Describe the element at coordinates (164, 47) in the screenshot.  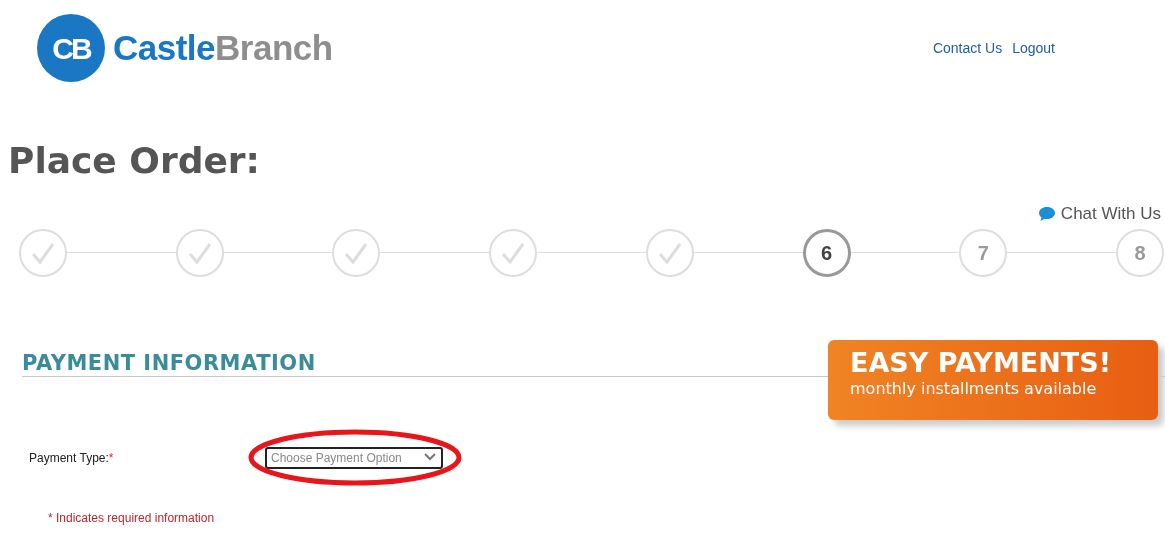
I see `logo-word: Castle` at that location.